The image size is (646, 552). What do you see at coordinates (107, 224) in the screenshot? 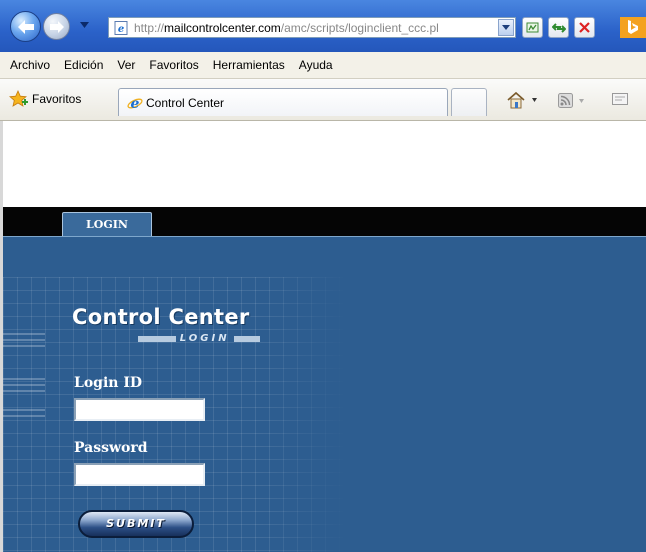
I see `tab-login: LOGIN` at bounding box center [107, 224].